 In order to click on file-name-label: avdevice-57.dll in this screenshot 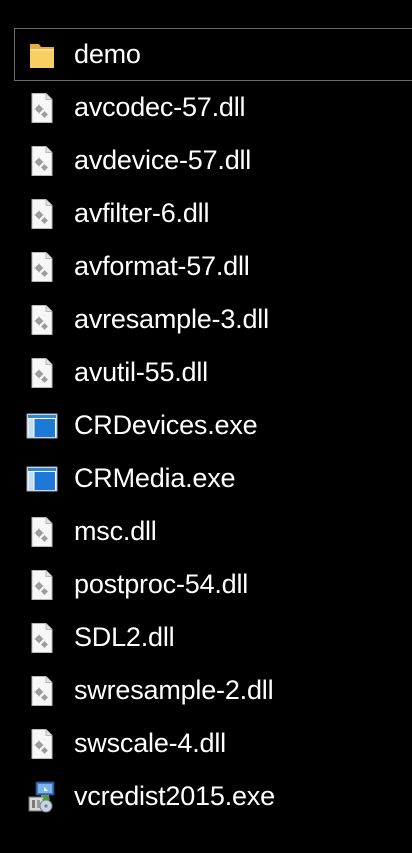, I will do `click(163, 159)`.